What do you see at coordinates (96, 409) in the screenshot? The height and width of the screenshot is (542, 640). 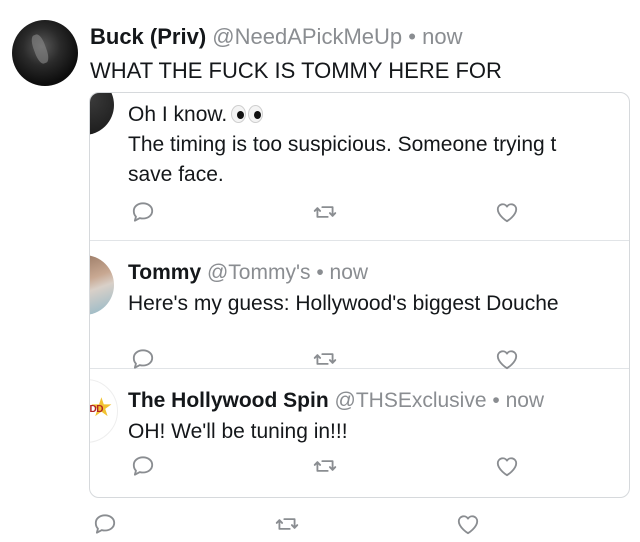 I see `avatar-logo-text: ODD` at bounding box center [96, 409].